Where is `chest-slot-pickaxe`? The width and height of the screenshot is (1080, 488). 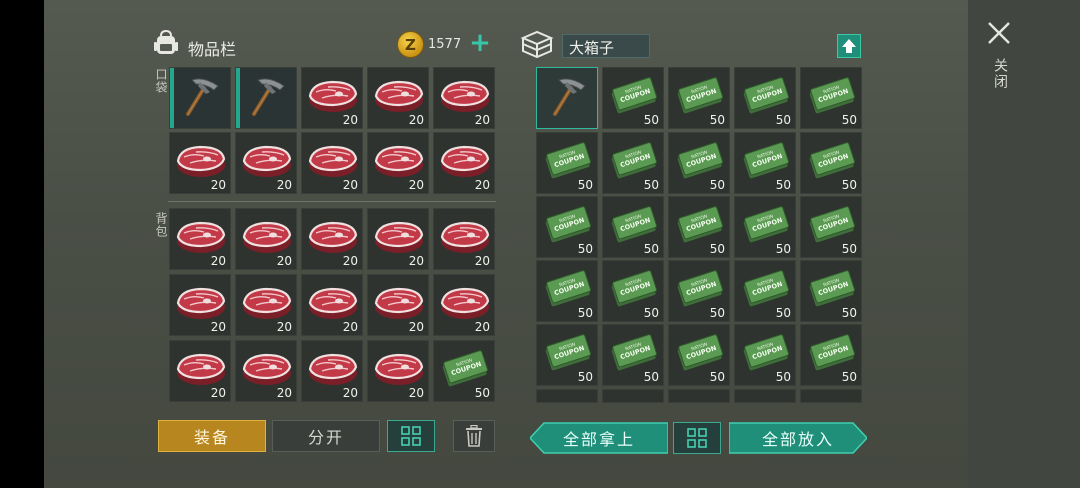 chest-slot-pickaxe is located at coordinates (567, 98).